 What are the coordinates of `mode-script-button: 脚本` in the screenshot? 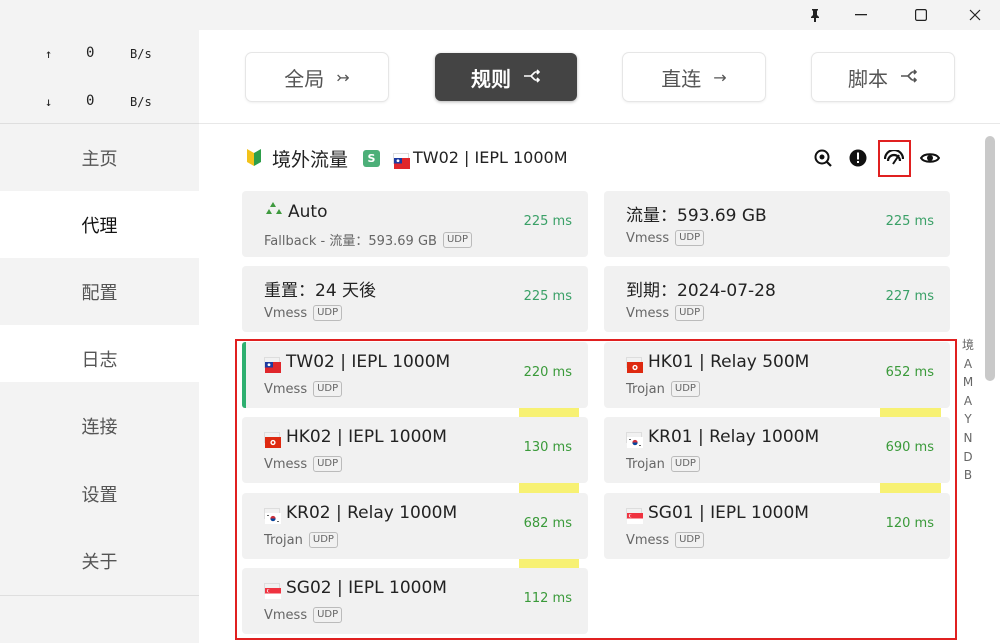 It's located at (883, 77).